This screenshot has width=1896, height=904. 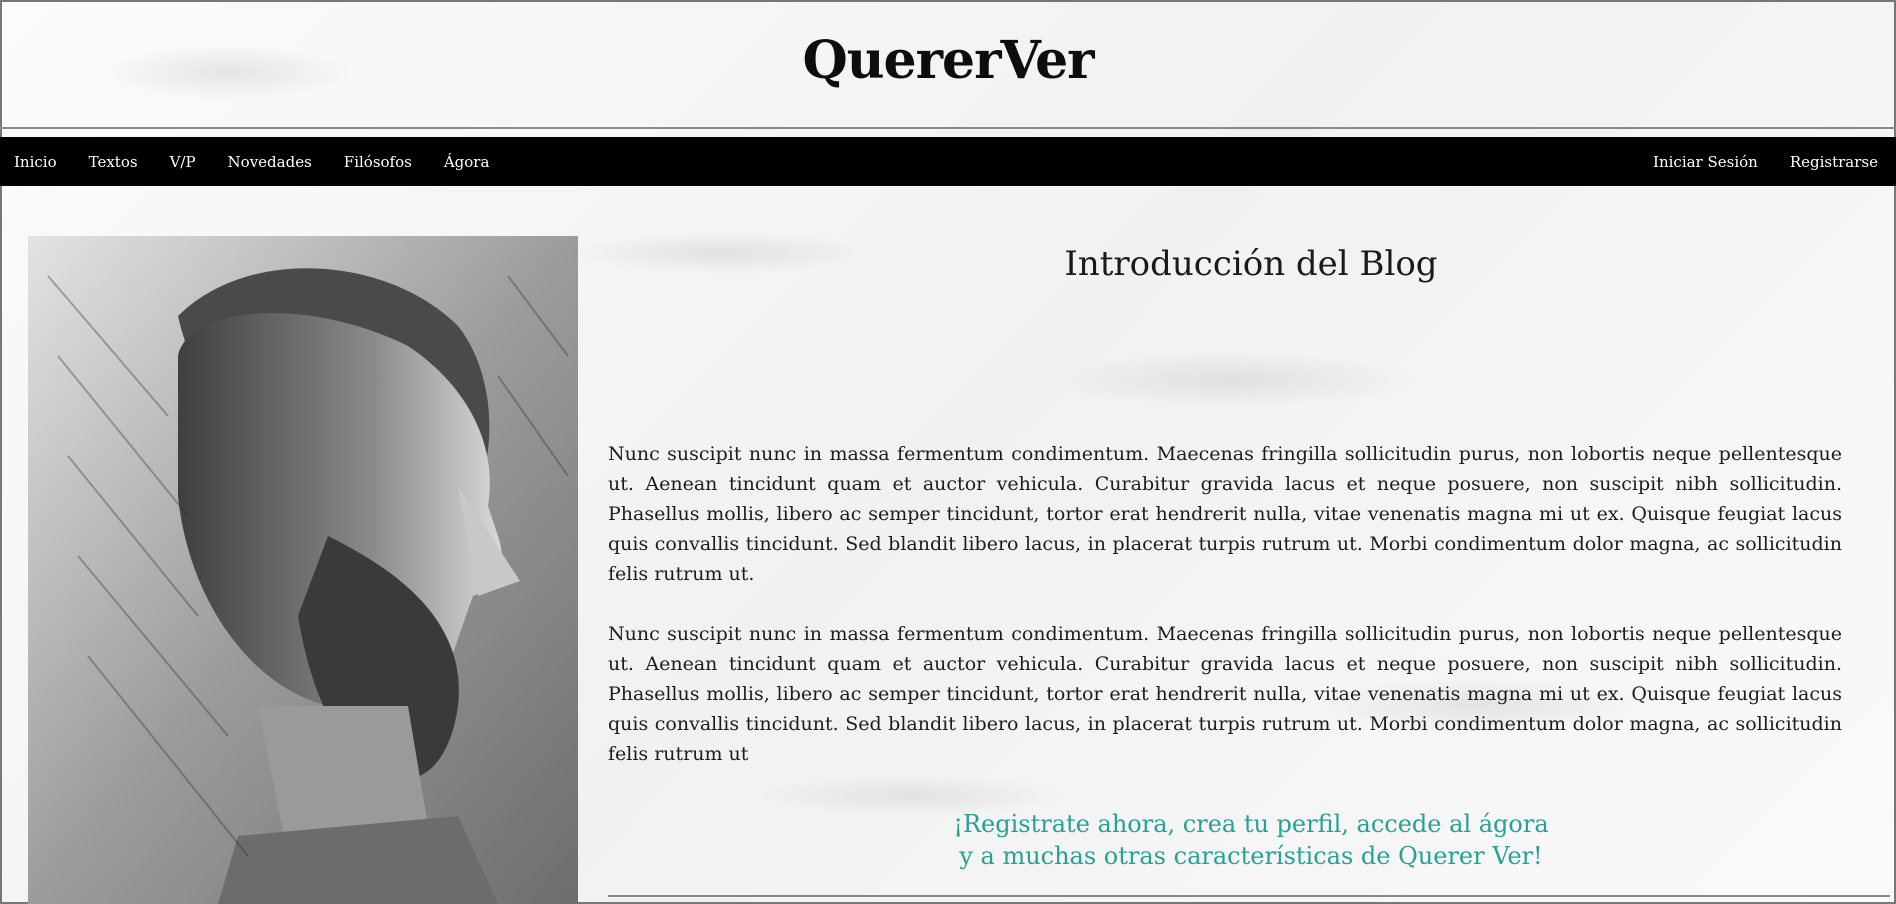 I want to click on nav-link-textos: Textos, so click(x=113, y=161).